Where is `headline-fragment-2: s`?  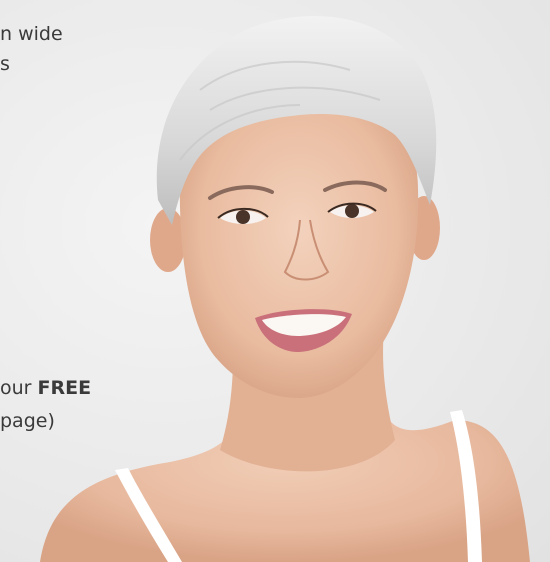 headline-fragment-2: s is located at coordinates (5, 64).